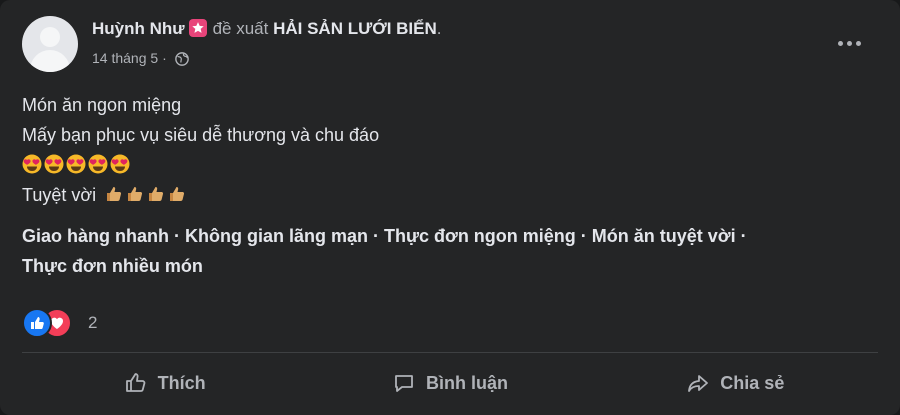 The height and width of the screenshot is (415, 900). Describe the element at coordinates (698, 383) in the screenshot. I see `share-icon` at that location.